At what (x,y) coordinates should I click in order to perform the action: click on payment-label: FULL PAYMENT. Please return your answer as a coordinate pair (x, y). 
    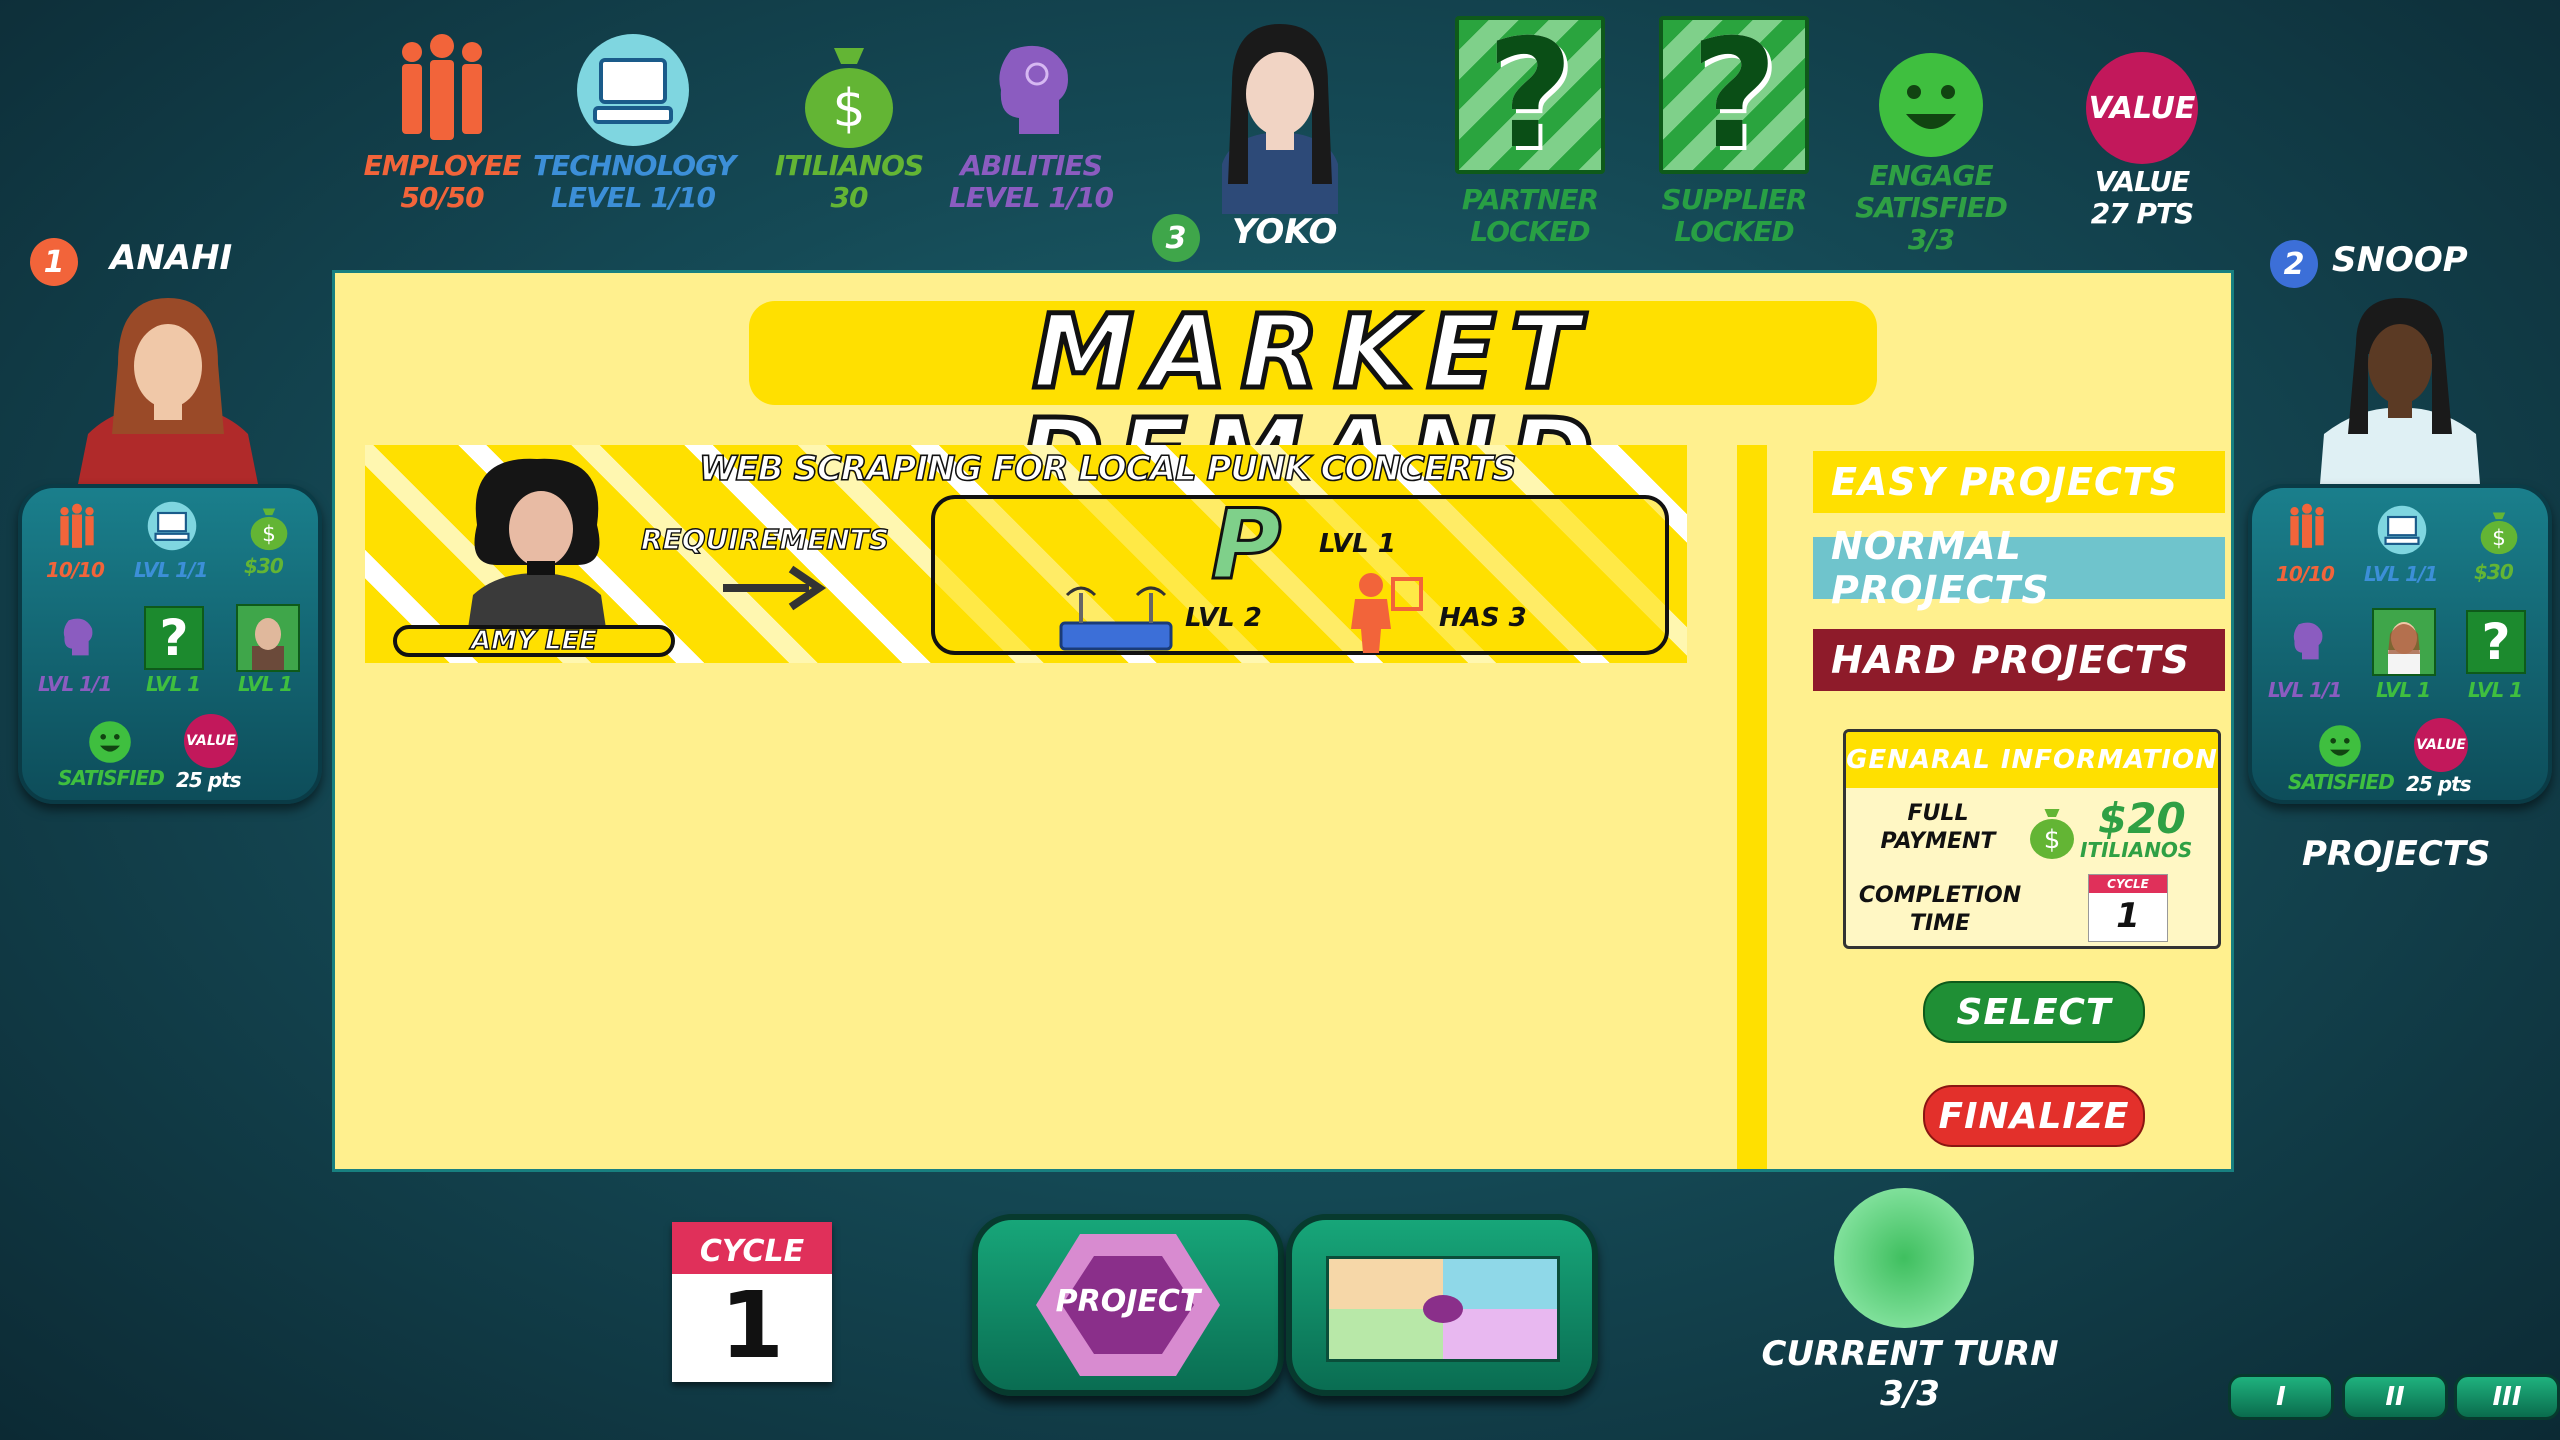
    Looking at the image, I should click on (1938, 827).